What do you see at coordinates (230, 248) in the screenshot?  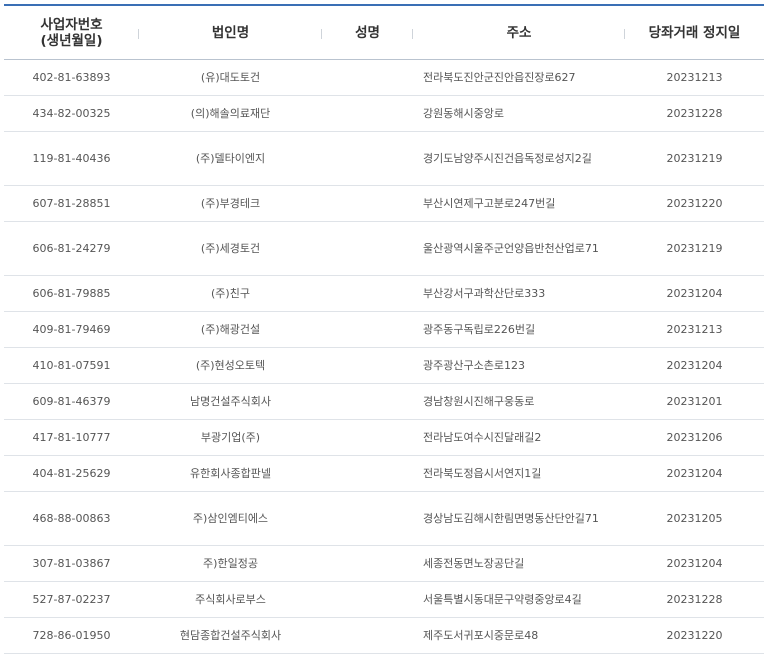 I see `cell-corp-name: (주)세경토건` at bounding box center [230, 248].